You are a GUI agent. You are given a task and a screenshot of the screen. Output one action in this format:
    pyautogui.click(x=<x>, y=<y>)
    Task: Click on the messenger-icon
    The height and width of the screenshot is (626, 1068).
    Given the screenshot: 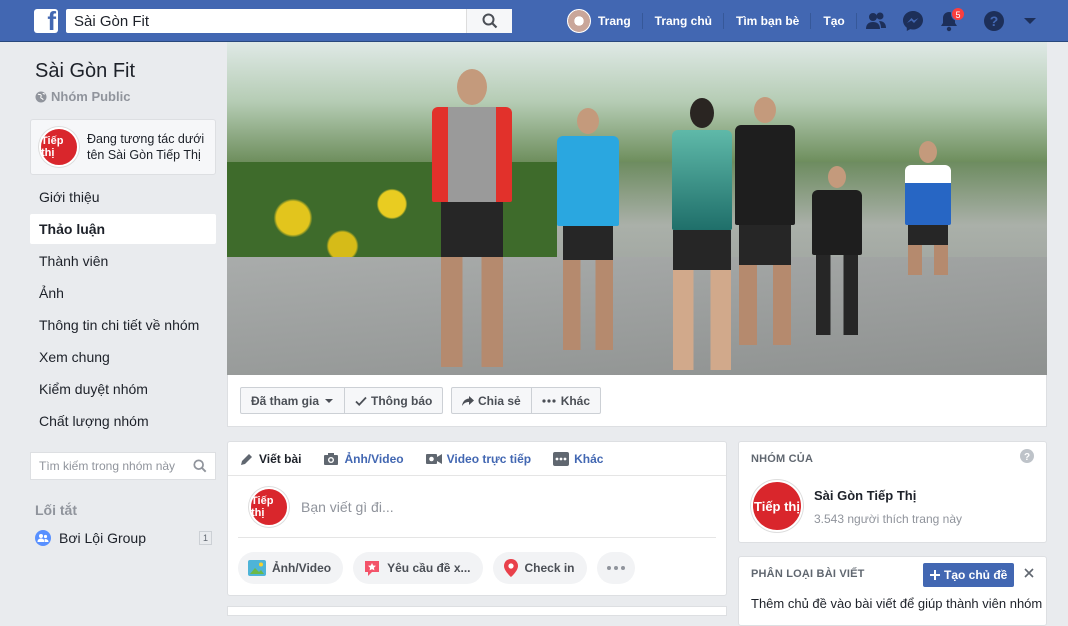 What is the action you would take?
    pyautogui.click(x=913, y=21)
    